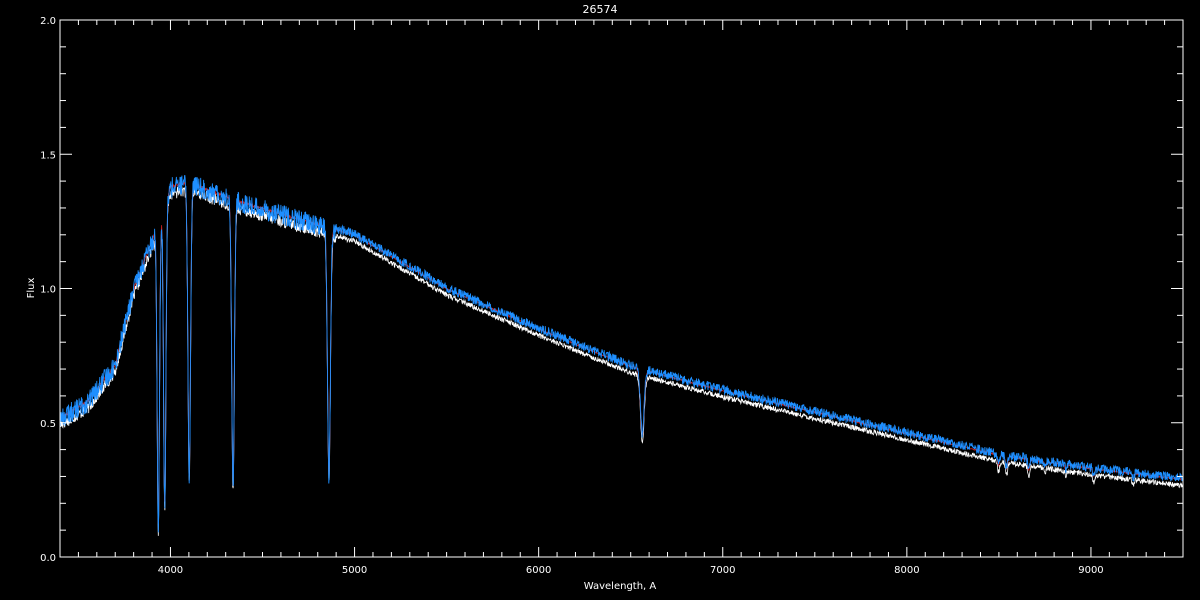 The image size is (1200, 600). I want to click on chart-title: 26574, so click(600, 9).